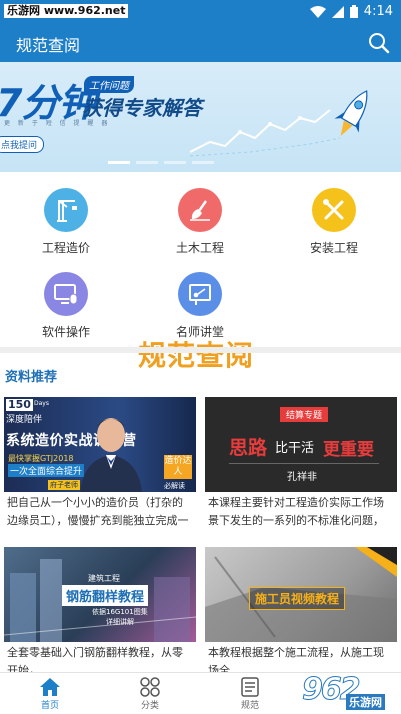 This screenshot has width=401, height=714. Describe the element at coordinates (119, 162) in the screenshot. I see `pager-dot-active` at that location.